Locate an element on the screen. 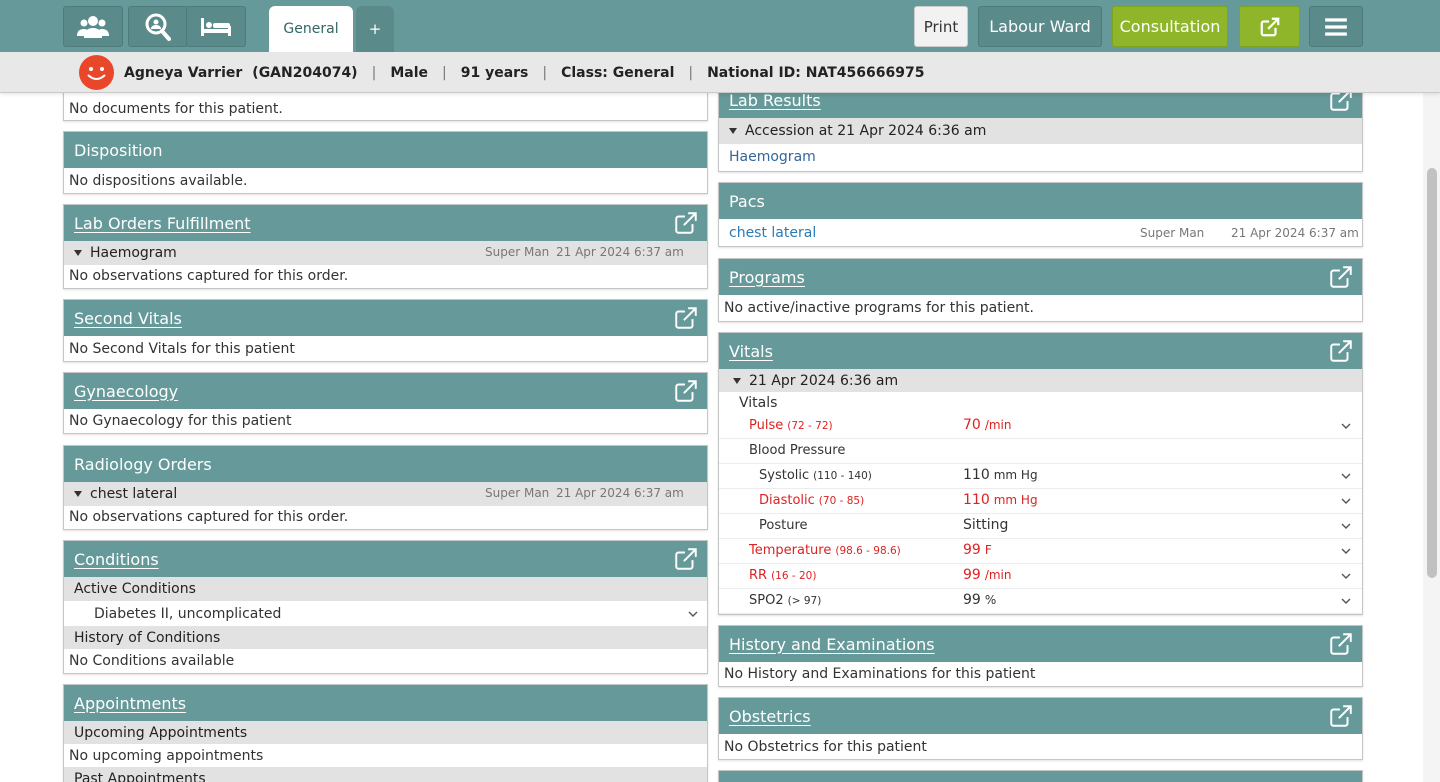  vital-unit: mm Hg is located at coordinates (1015, 475).